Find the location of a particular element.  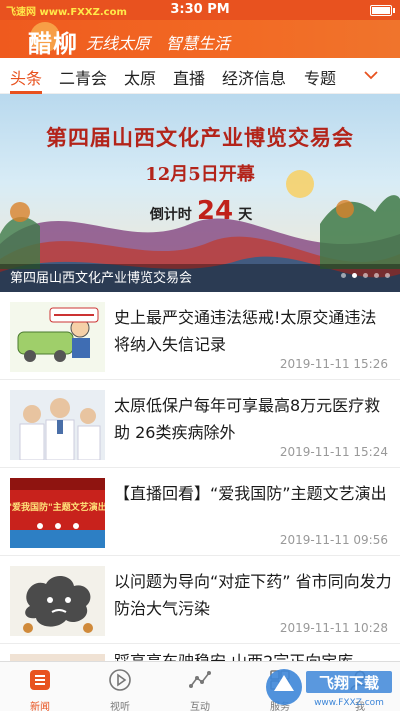

interaction-icon is located at coordinates (200, 679).